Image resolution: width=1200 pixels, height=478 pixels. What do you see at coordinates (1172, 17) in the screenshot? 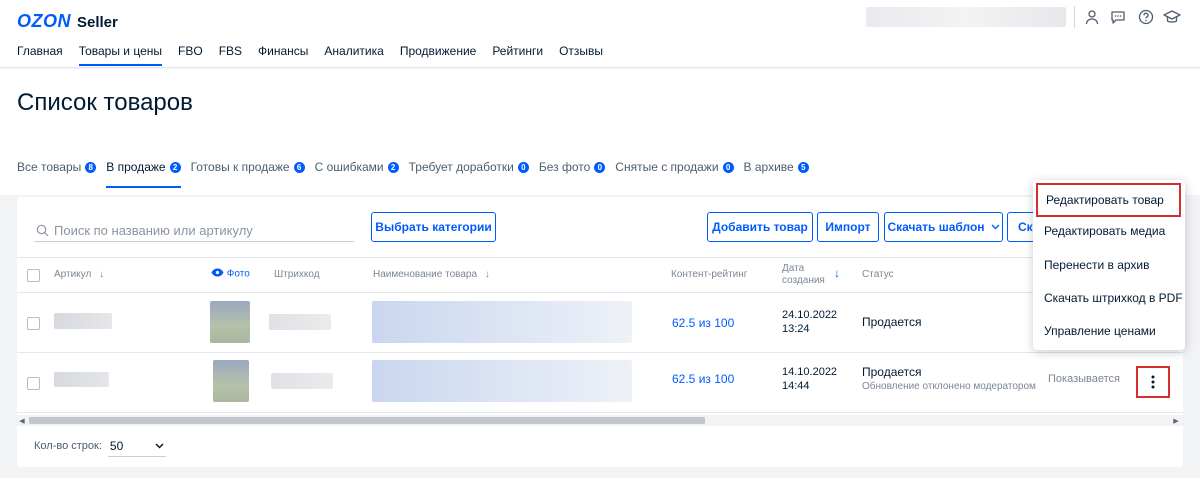
I see `education-icon` at bounding box center [1172, 17].